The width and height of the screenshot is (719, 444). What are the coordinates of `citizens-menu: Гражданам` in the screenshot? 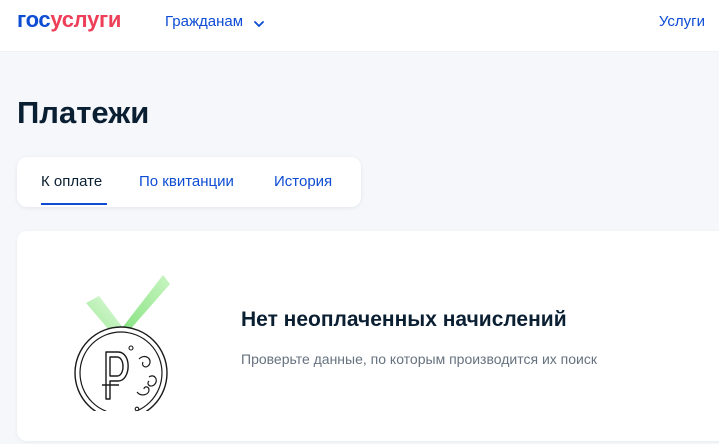 It's located at (215, 22).